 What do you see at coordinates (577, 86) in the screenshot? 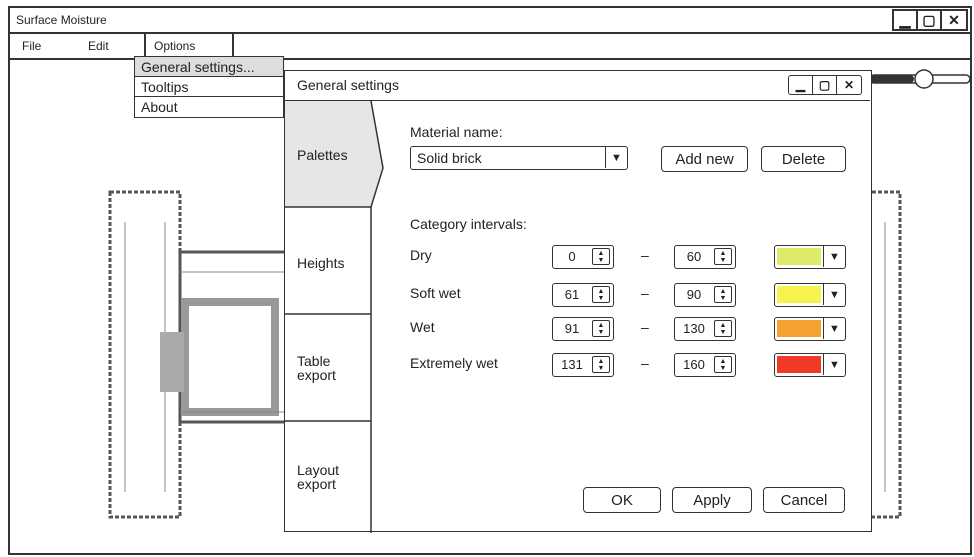
I see `dialog-title-bar: General settings ▁ ▢ ✕` at bounding box center [577, 86].